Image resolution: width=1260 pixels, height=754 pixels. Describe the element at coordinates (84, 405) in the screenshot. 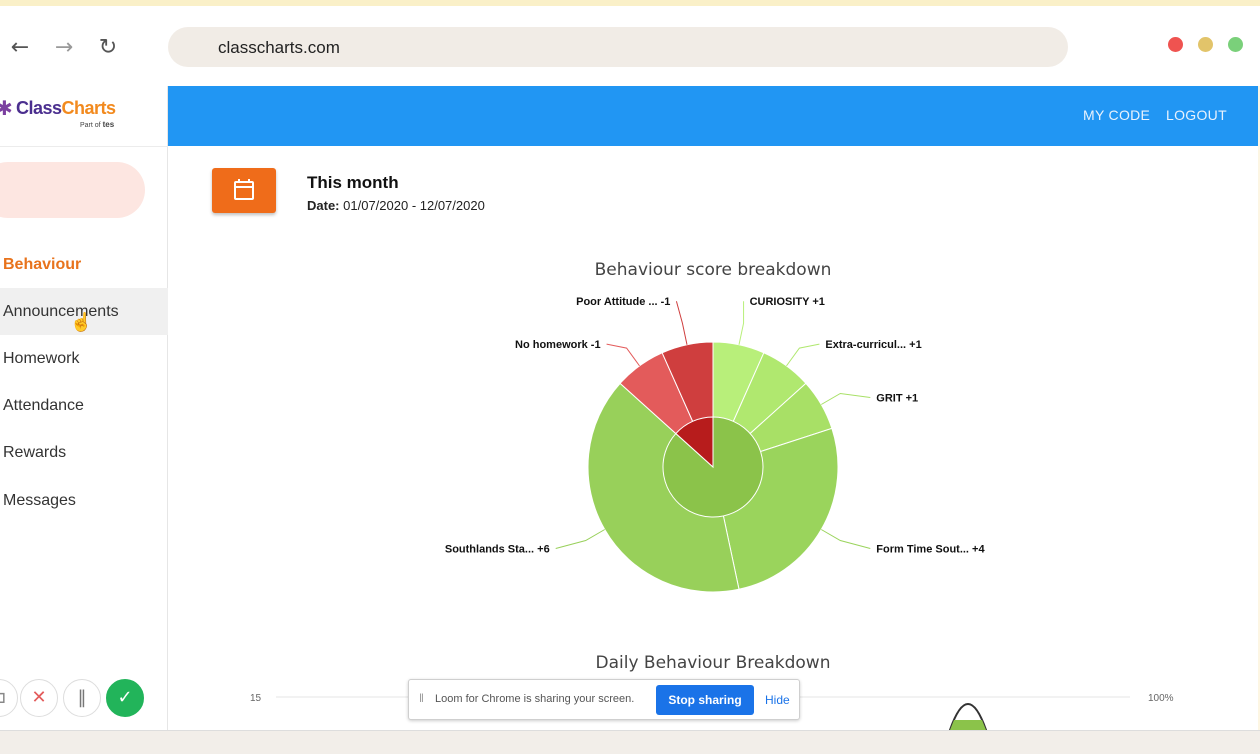

I see `sidebar-item-attendance: Attendance` at that location.